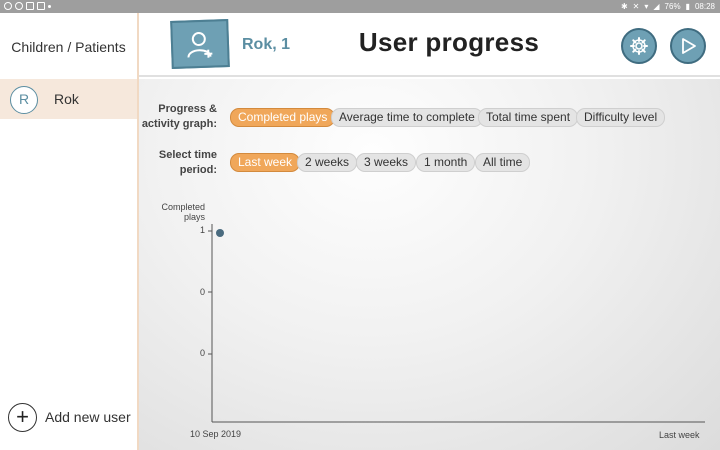 The image size is (720, 450). Describe the element at coordinates (704, 6) in the screenshot. I see `clock: 08:28` at that location.